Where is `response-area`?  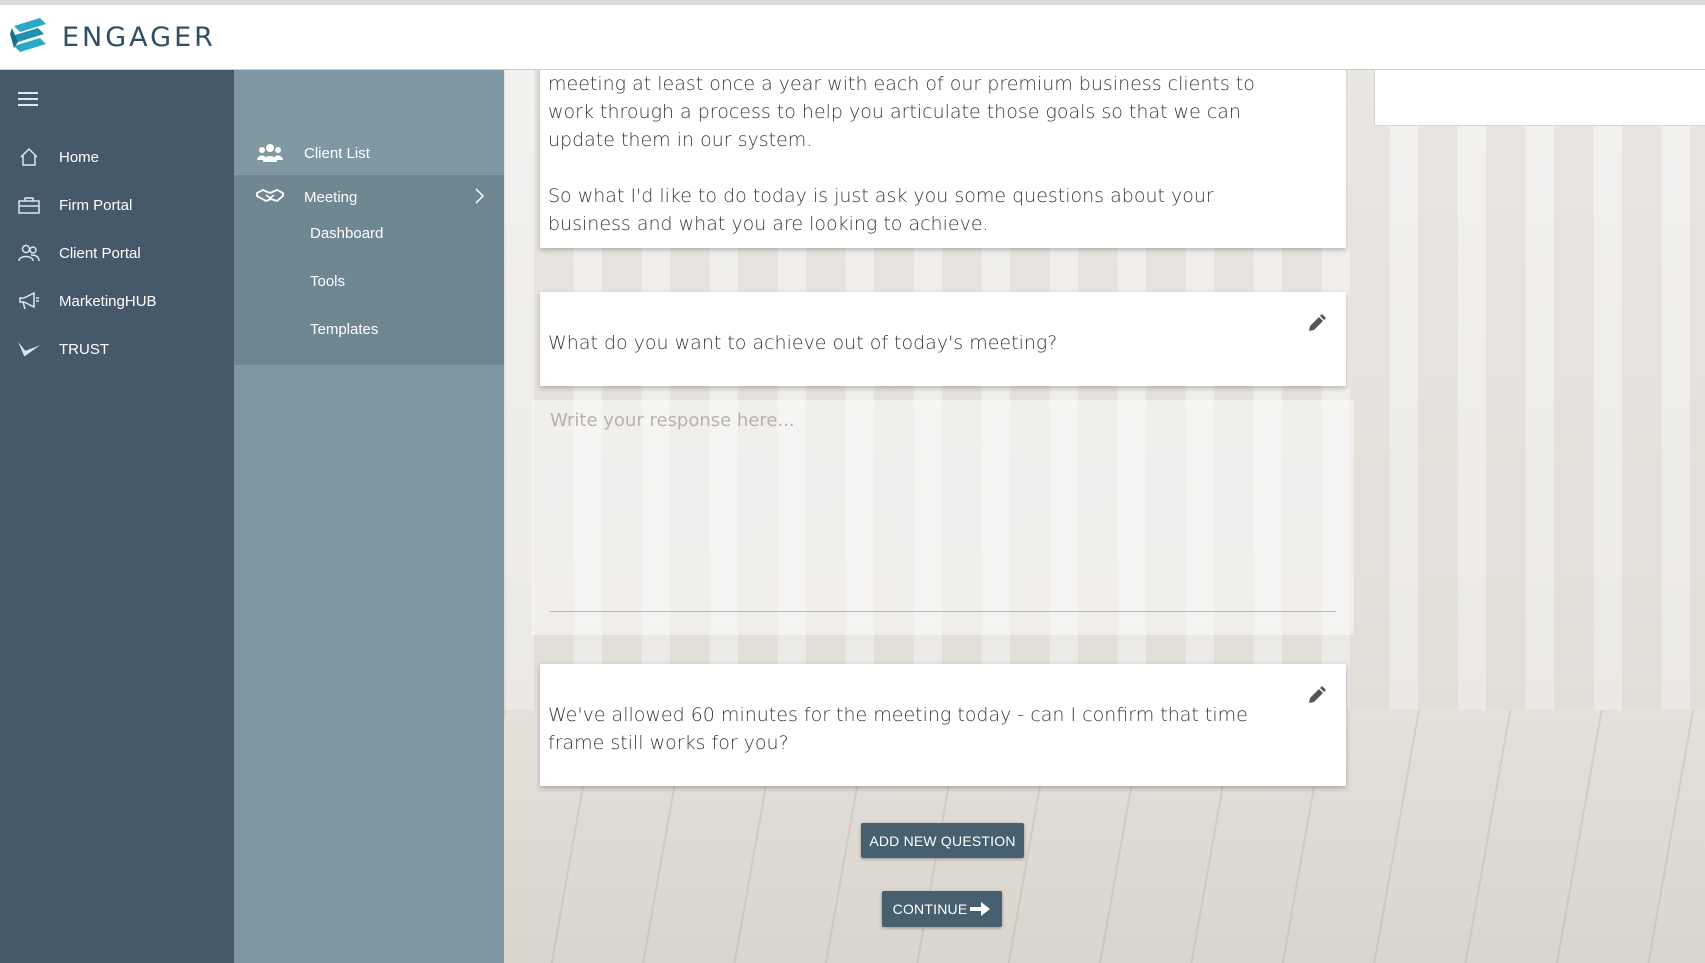 response-area is located at coordinates (943, 517).